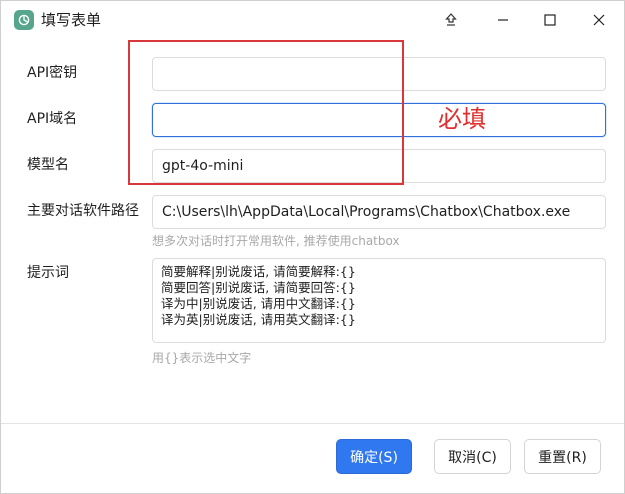 The width and height of the screenshot is (625, 494). I want to click on model-name-label: 模型名, so click(48, 165).